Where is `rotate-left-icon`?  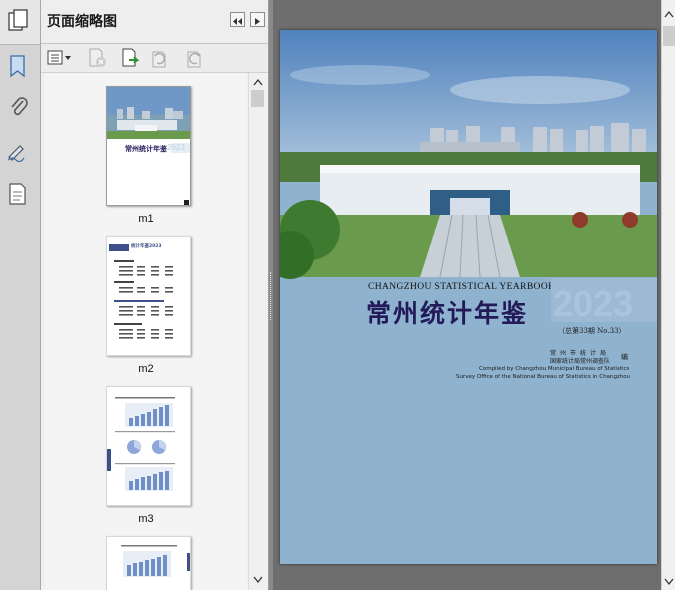
rotate-left-icon is located at coordinates (161, 58).